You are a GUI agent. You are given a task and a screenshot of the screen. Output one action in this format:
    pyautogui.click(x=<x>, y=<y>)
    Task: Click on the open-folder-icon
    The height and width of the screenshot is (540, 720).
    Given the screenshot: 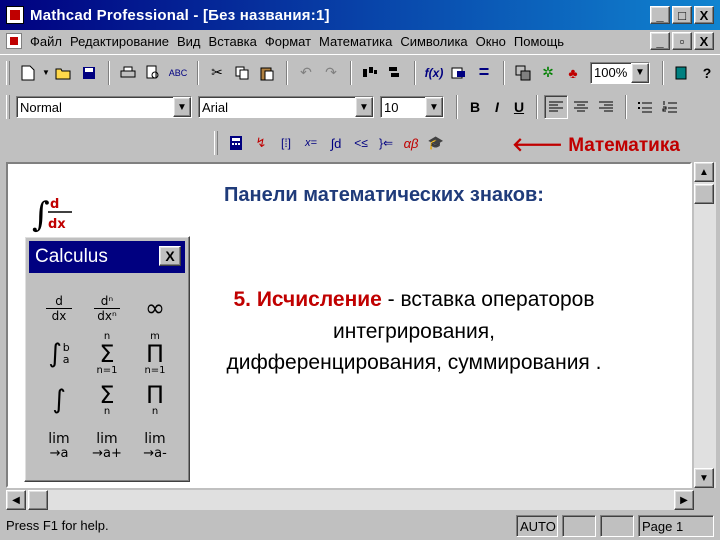 What is the action you would take?
    pyautogui.click(x=64, y=73)
    